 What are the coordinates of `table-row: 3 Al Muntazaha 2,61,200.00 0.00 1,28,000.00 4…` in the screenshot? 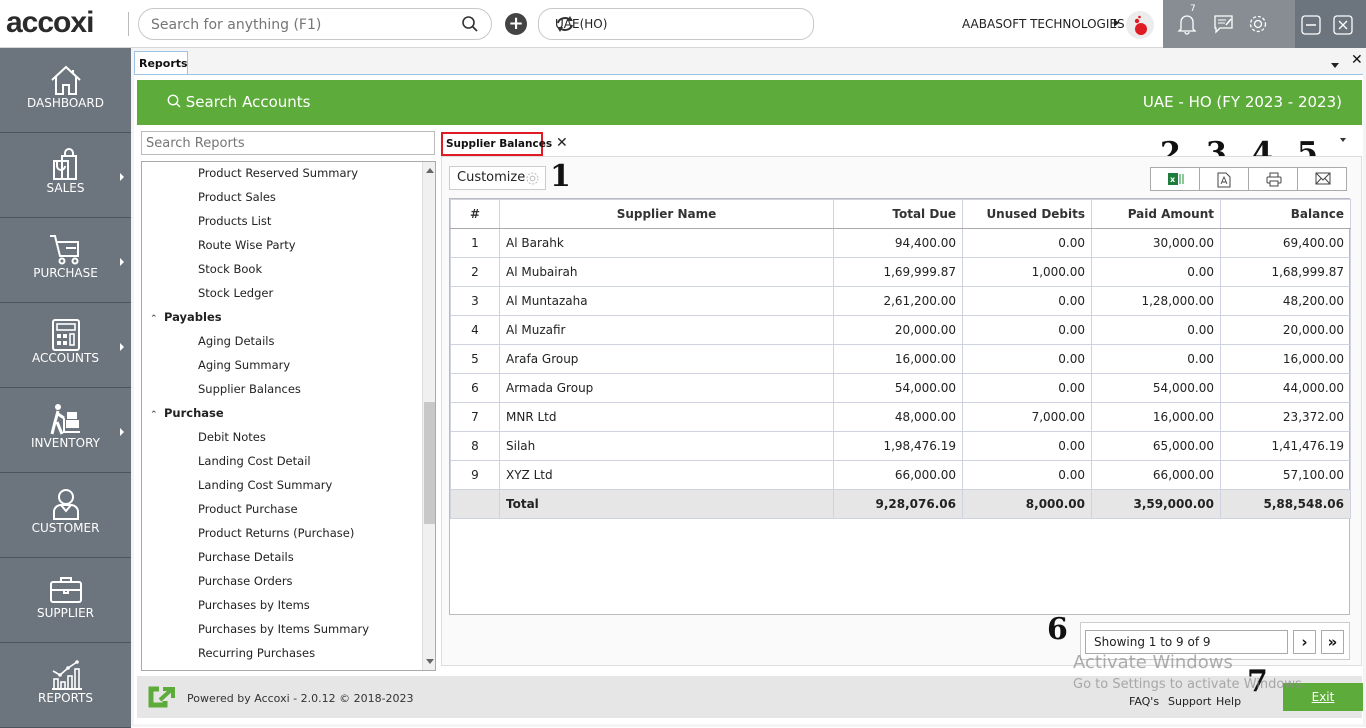 It's located at (900, 301).